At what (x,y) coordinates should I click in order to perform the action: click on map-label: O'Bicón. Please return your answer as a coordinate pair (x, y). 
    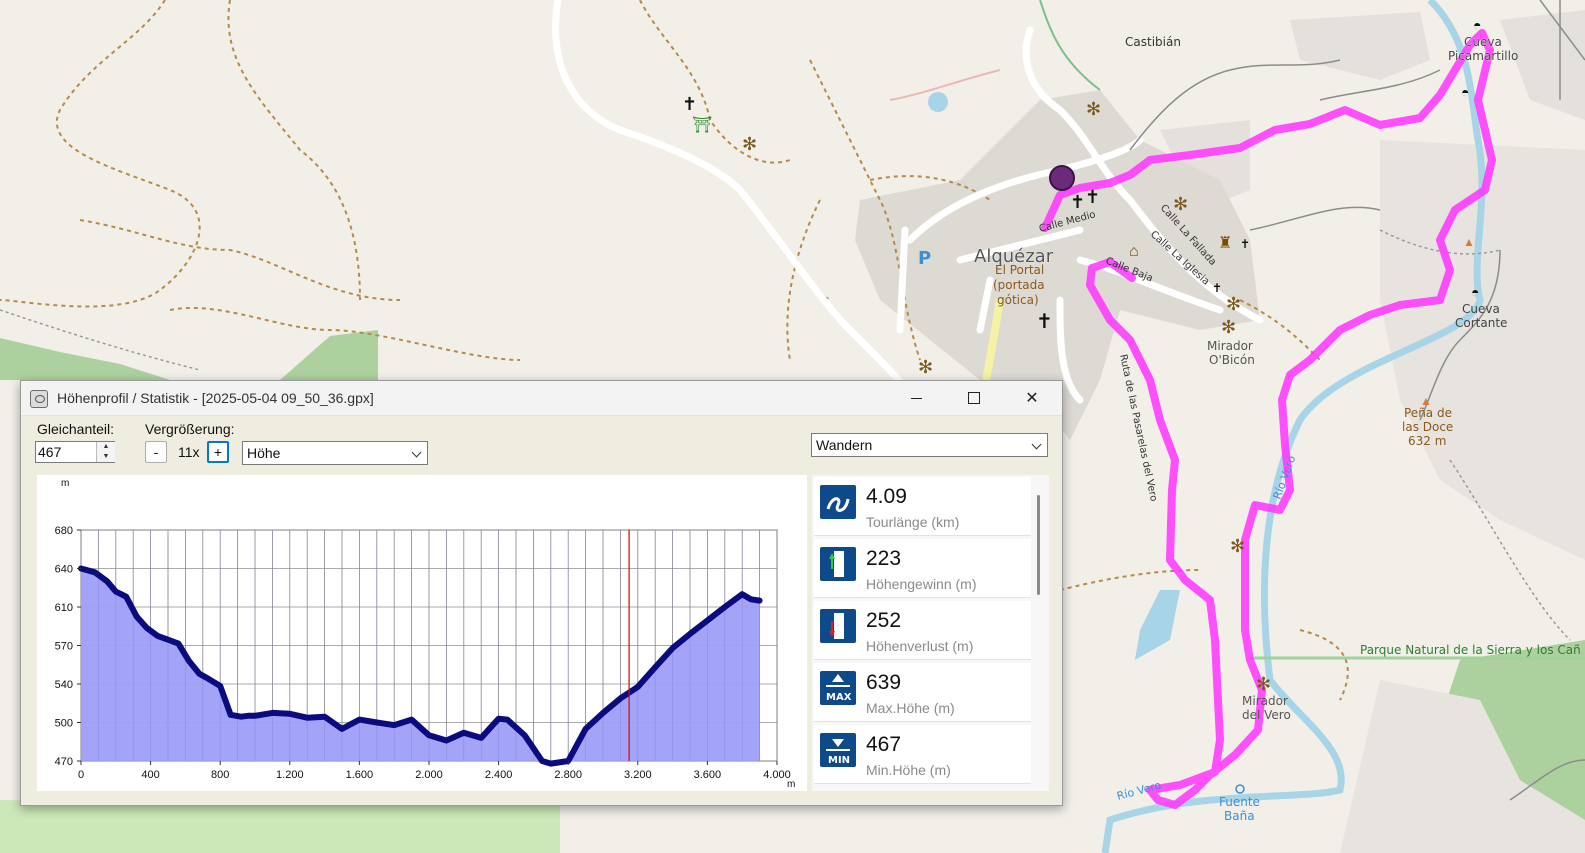
    Looking at the image, I should click on (1232, 360).